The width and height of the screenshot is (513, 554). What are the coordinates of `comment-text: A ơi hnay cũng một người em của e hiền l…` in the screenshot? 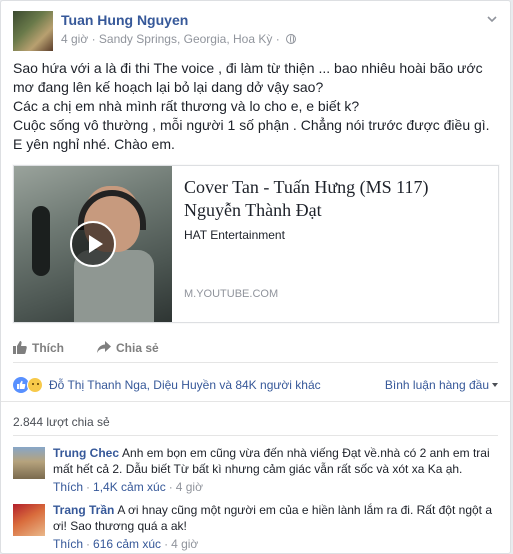 It's located at (273, 518).